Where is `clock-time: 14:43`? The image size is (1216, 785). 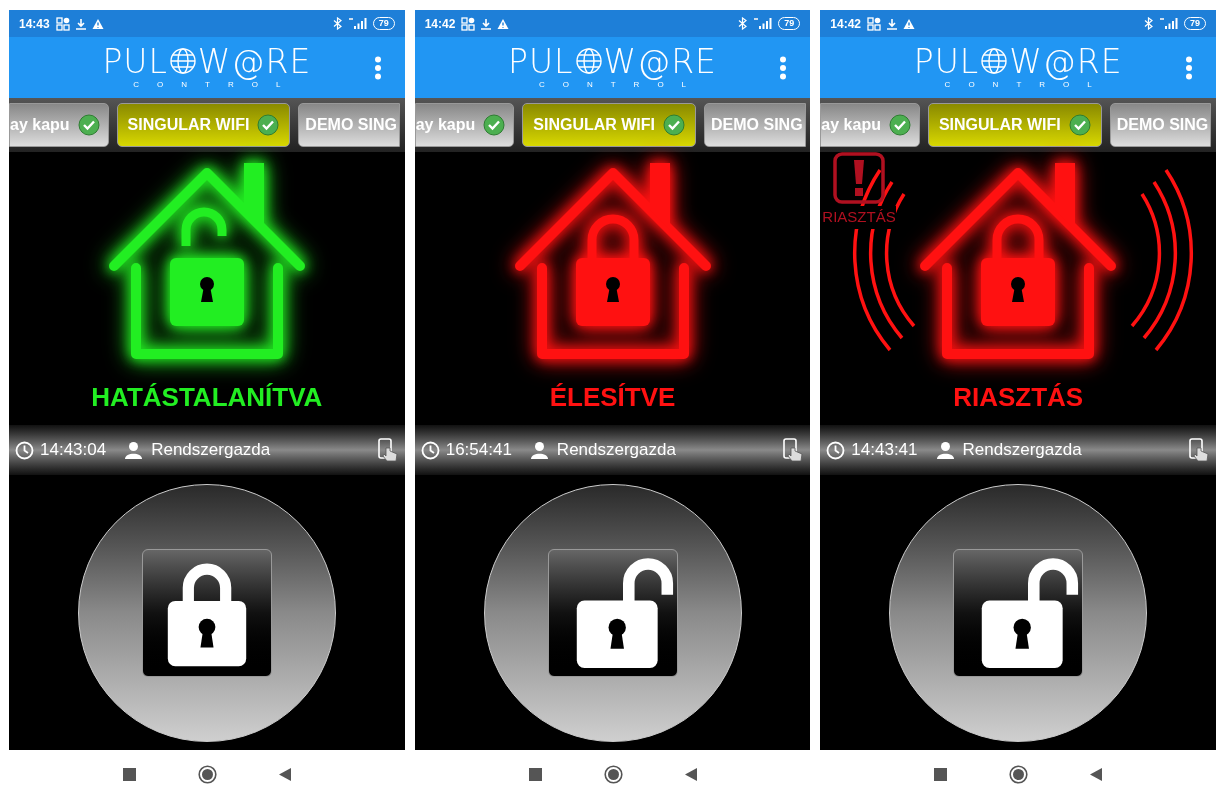 clock-time: 14:43 is located at coordinates (34, 24).